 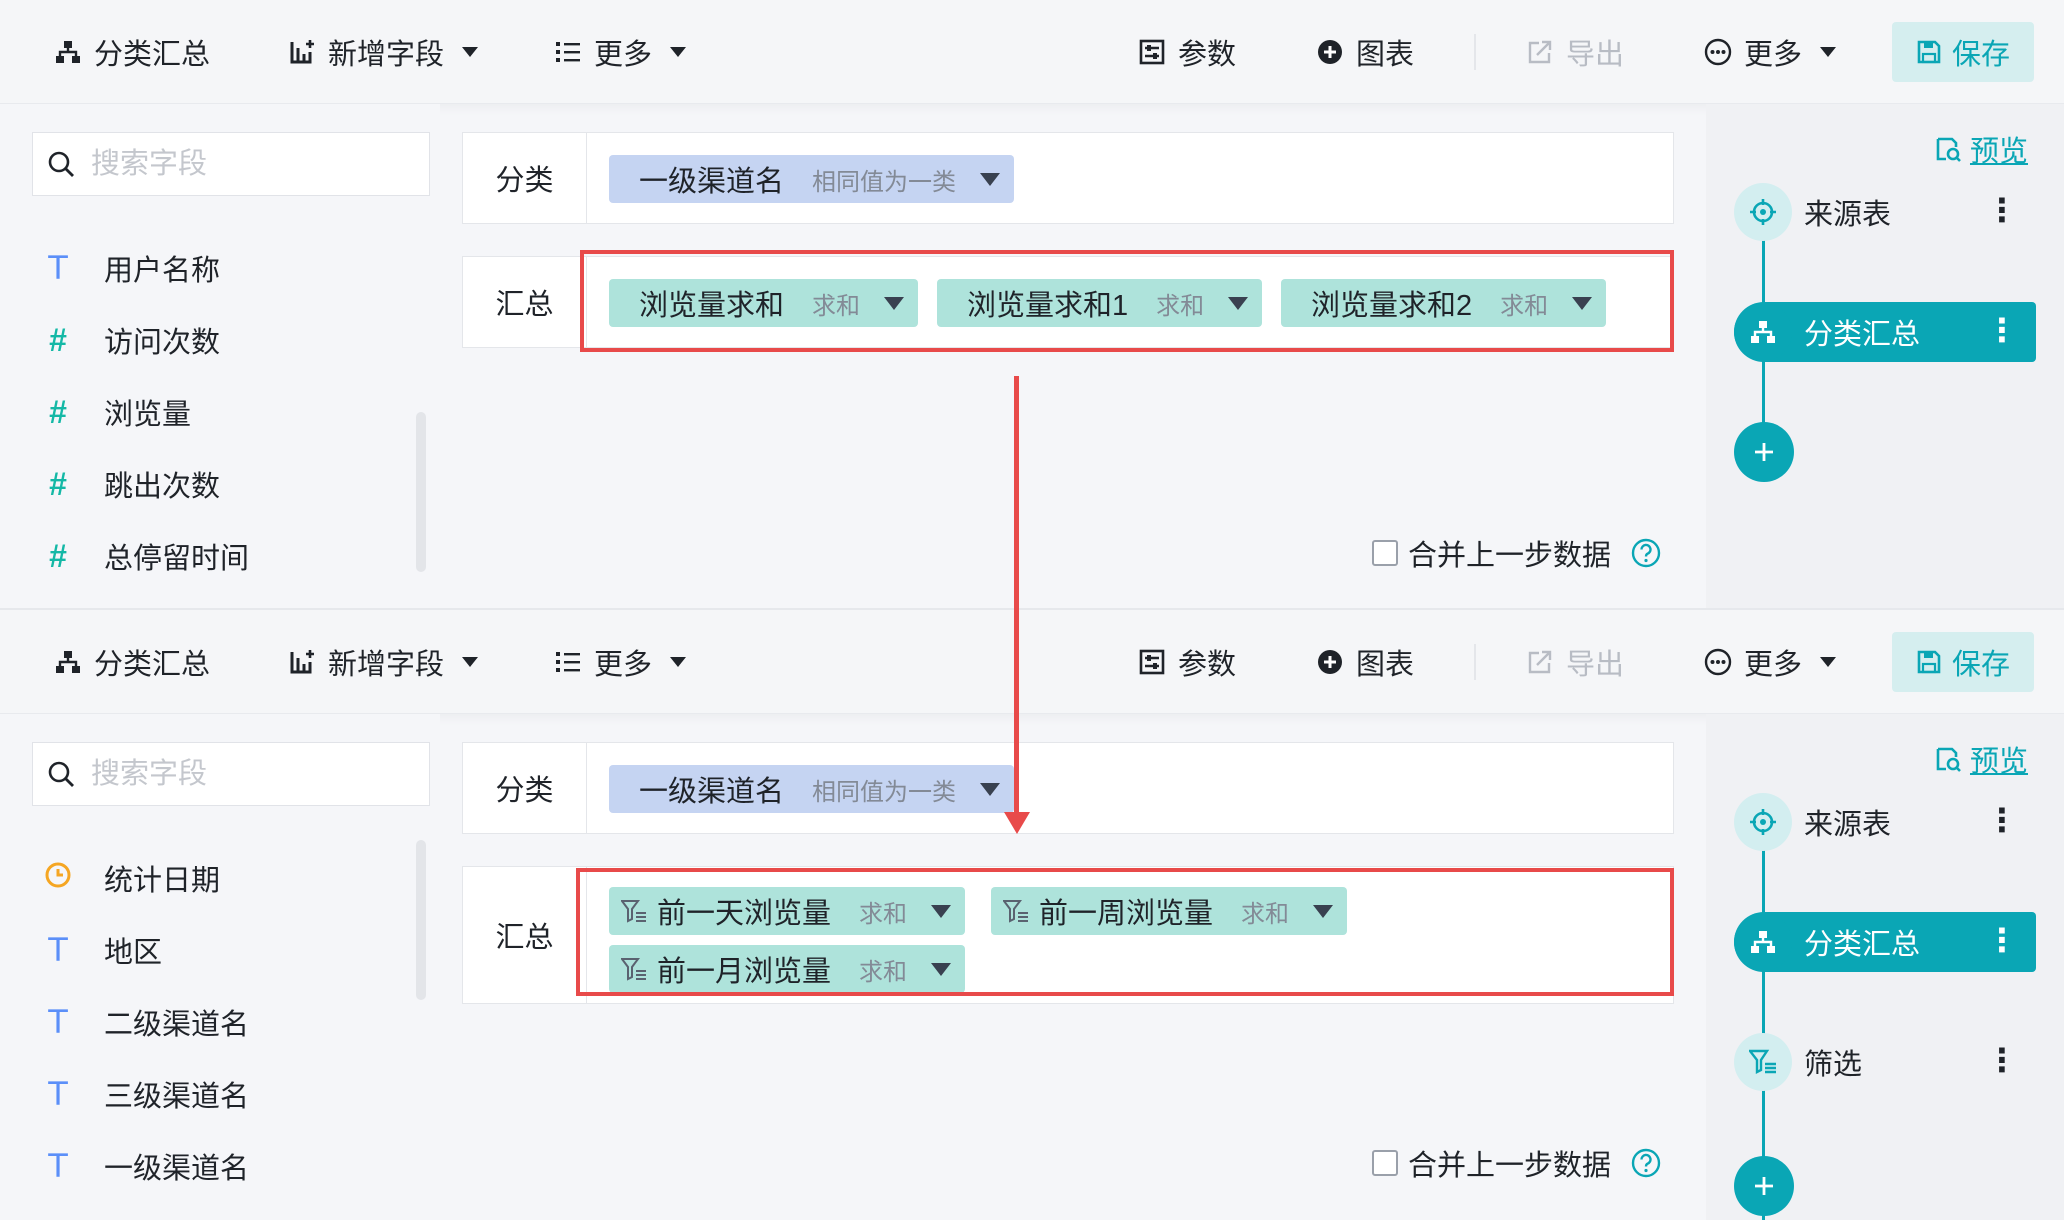 I want to click on ellipsis-circle-icon, so click(x=1718, y=662).